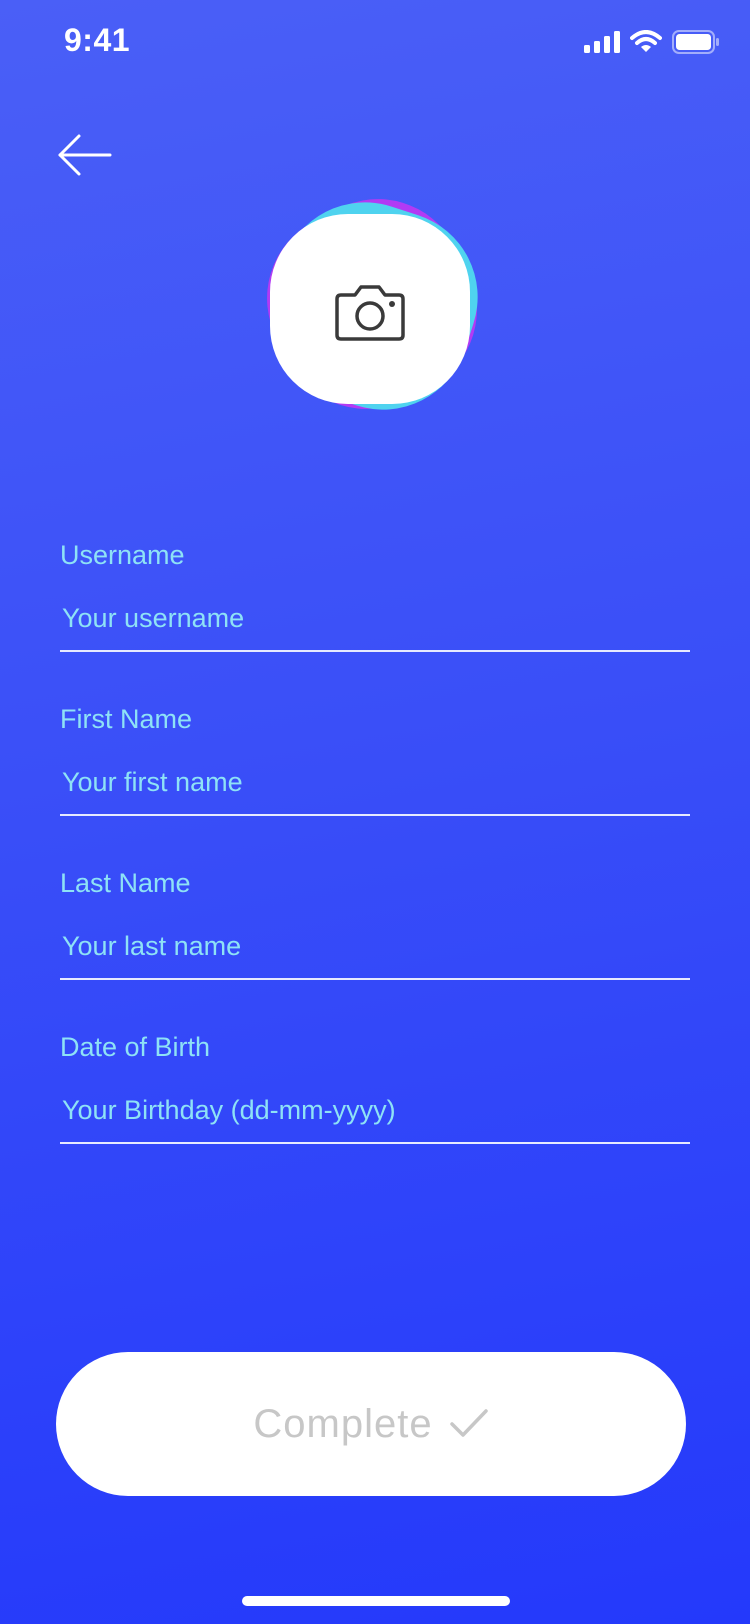 This screenshot has width=750, height=1624. Describe the element at coordinates (126, 719) in the screenshot. I see `first-name-label: First Name` at that location.